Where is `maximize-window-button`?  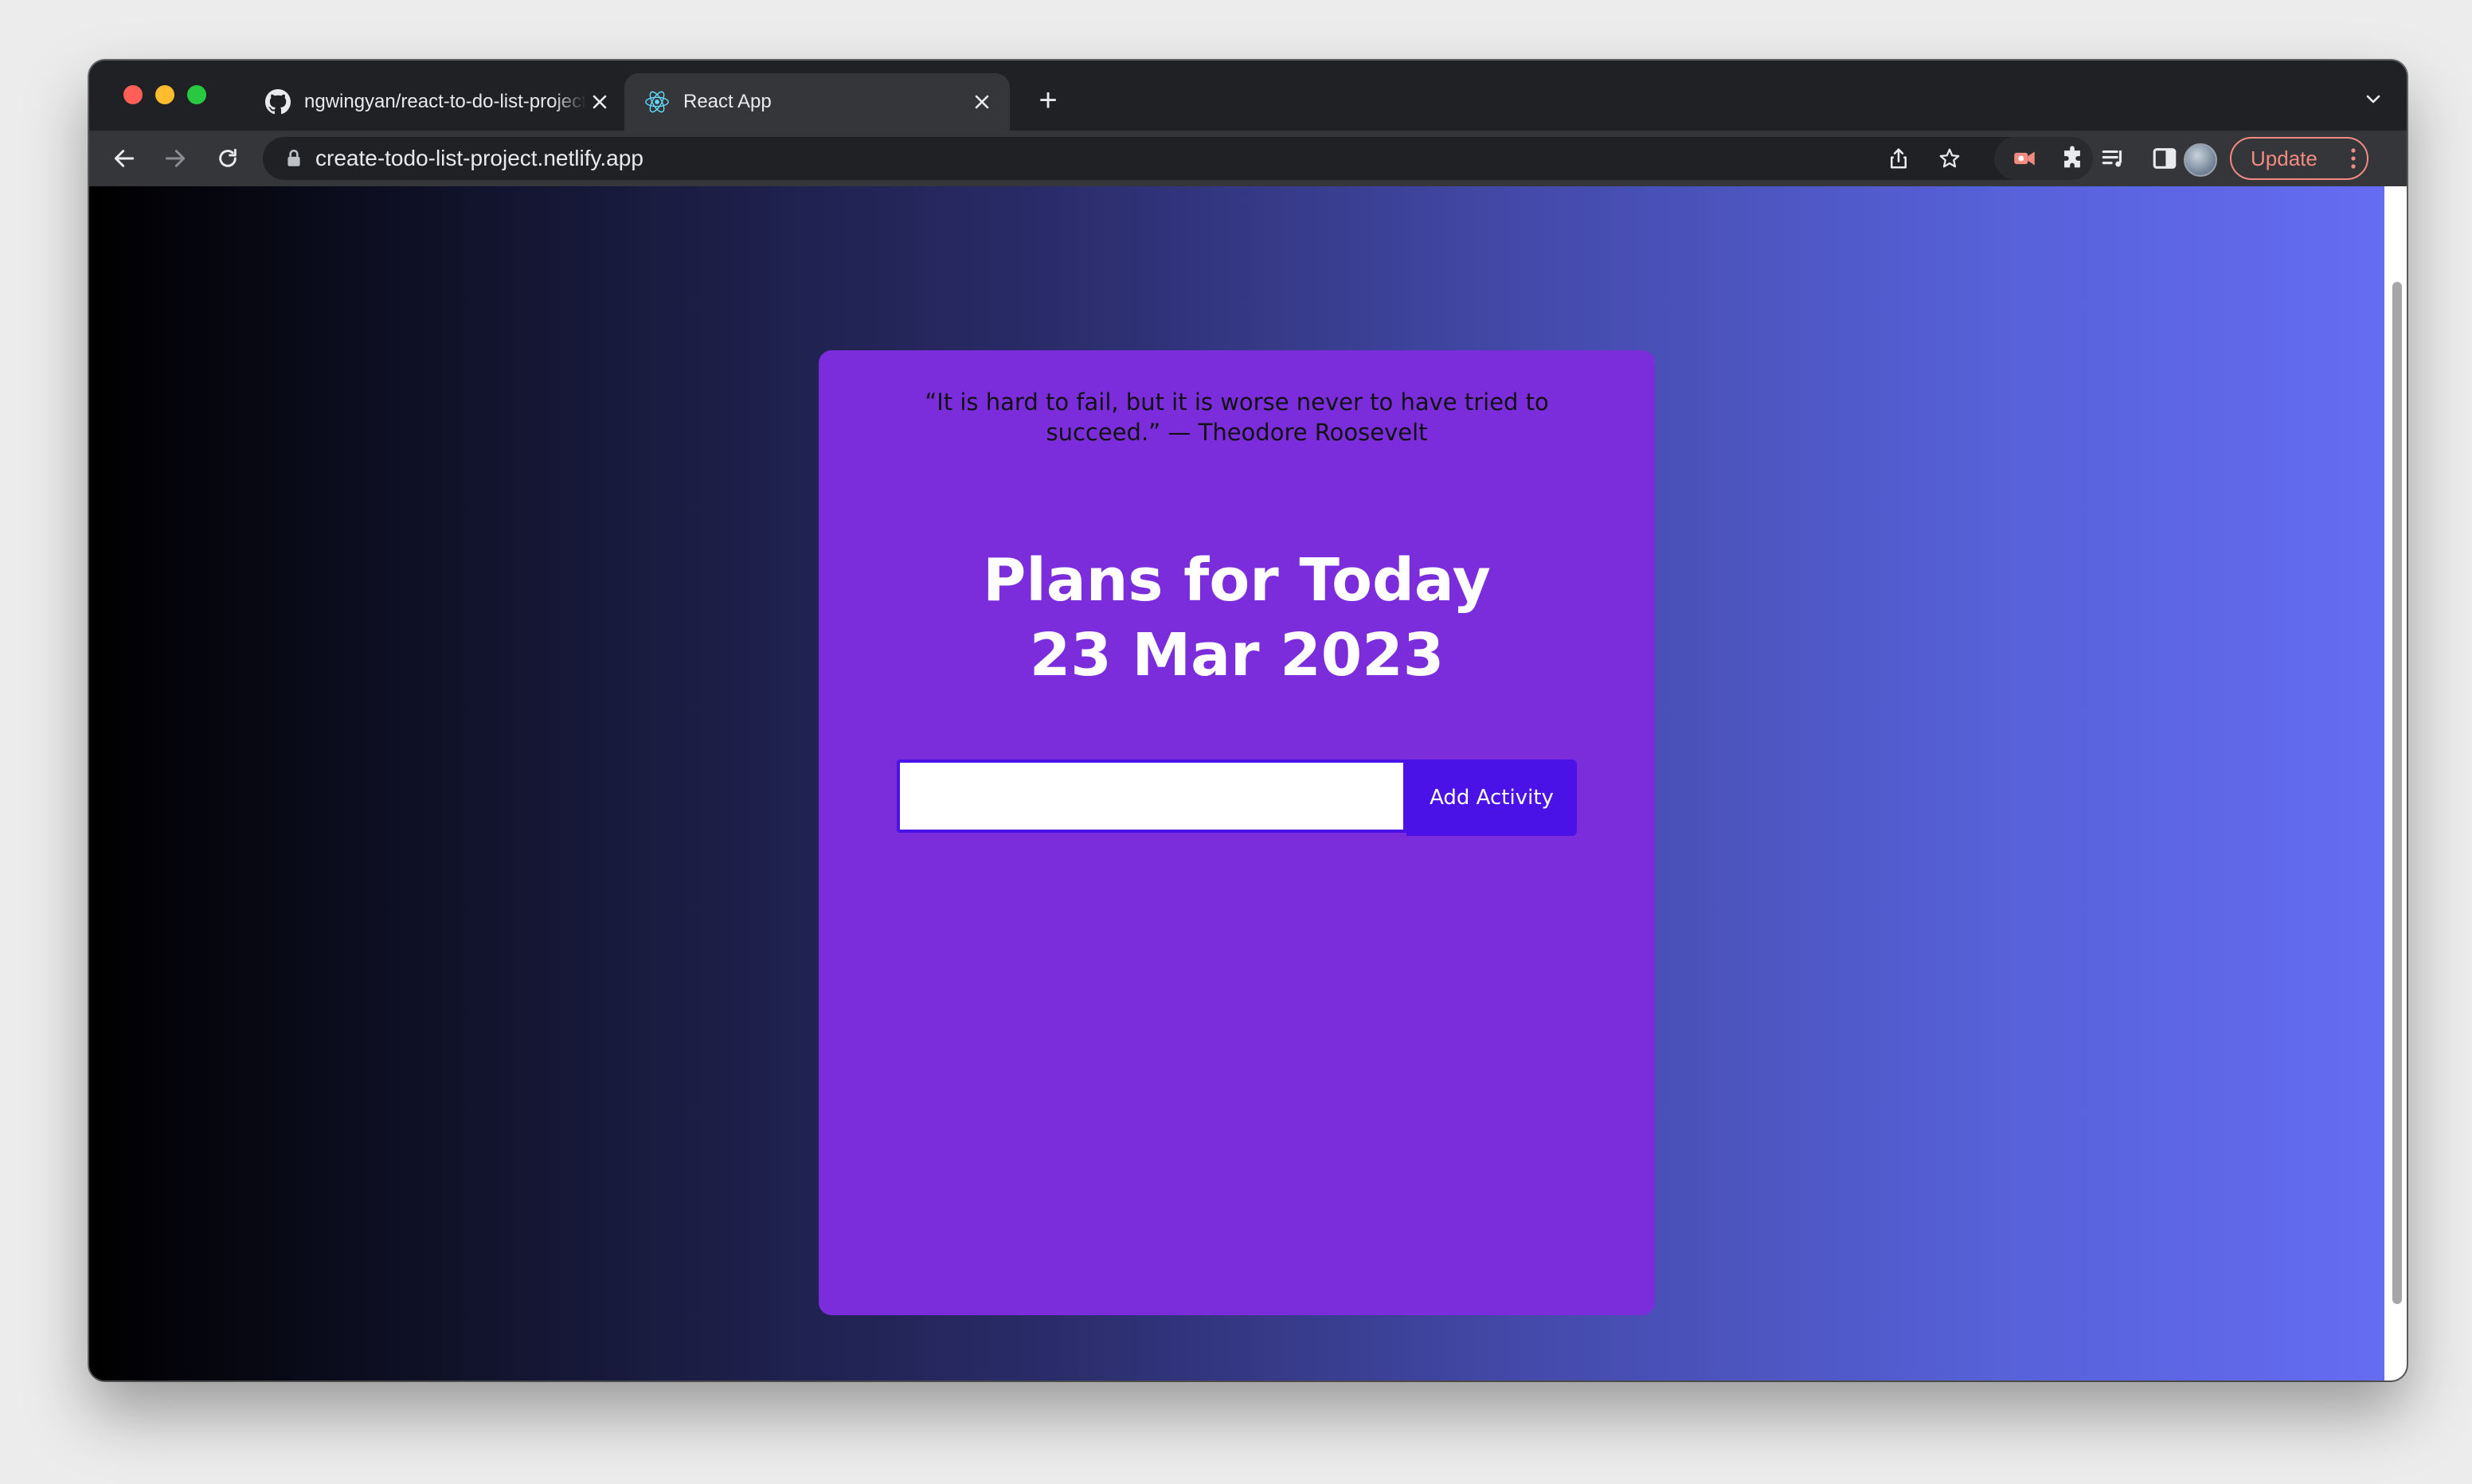
maximize-window-button is located at coordinates (196, 94).